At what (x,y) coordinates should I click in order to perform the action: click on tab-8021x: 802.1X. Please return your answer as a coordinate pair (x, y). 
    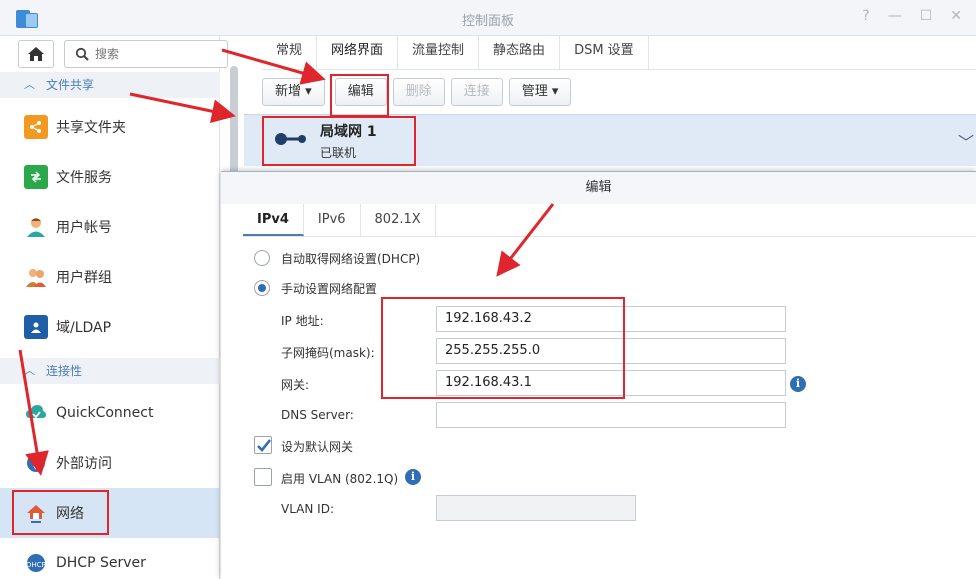
    Looking at the image, I should click on (398, 220).